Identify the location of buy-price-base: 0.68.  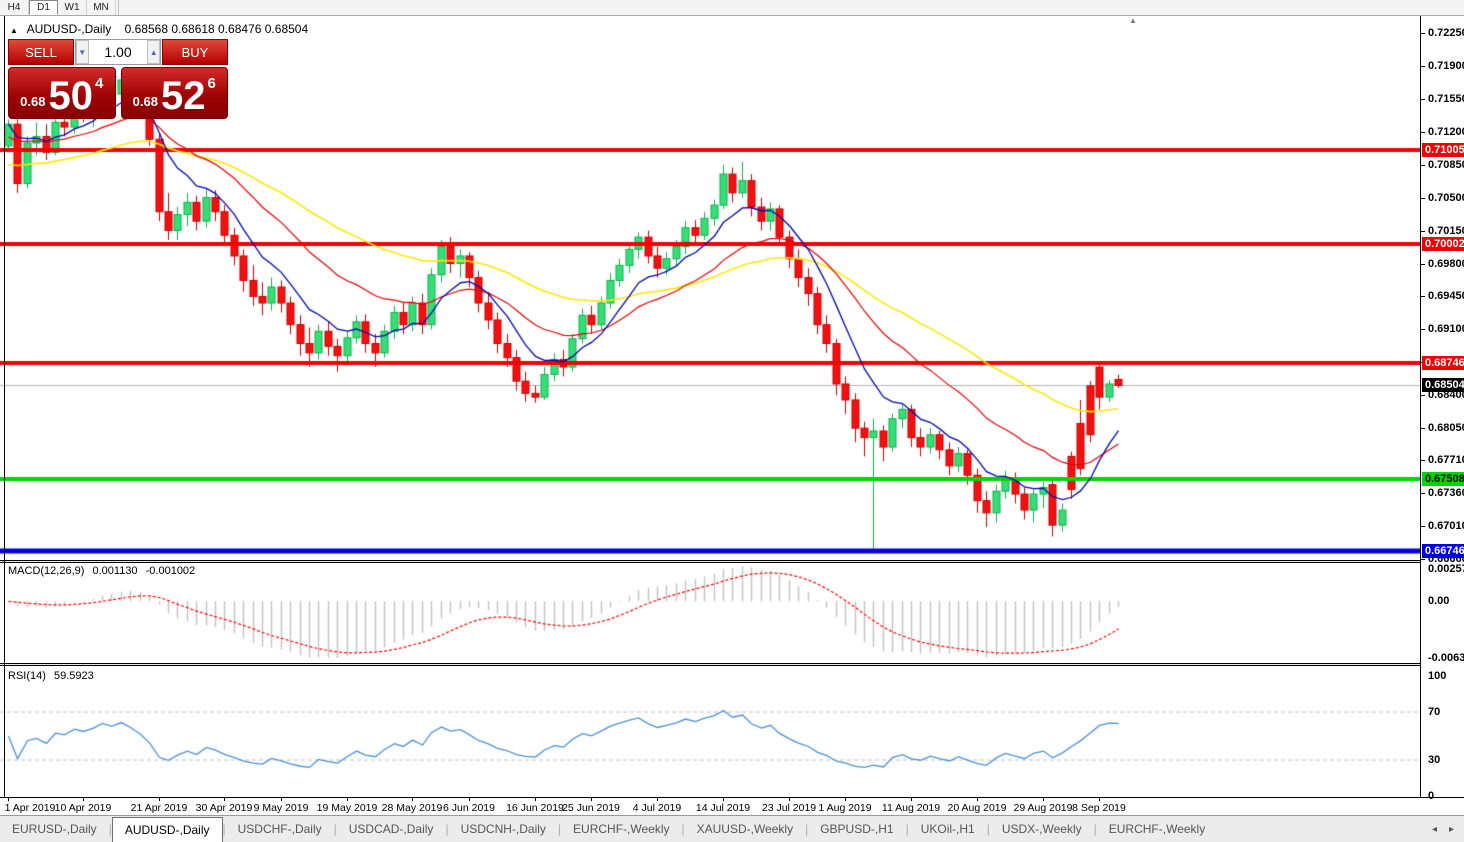
(145, 101).